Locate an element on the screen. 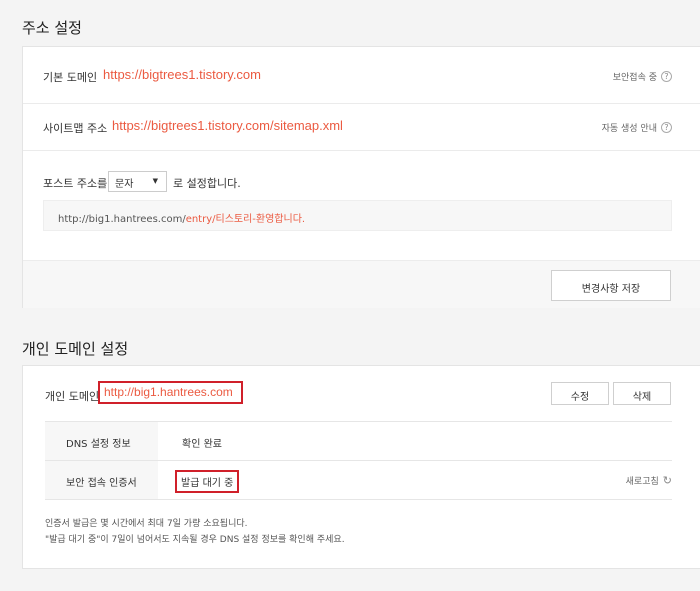 The height and width of the screenshot is (591, 700). address-settings-title: 주소 설정 is located at coordinates (52, 28).